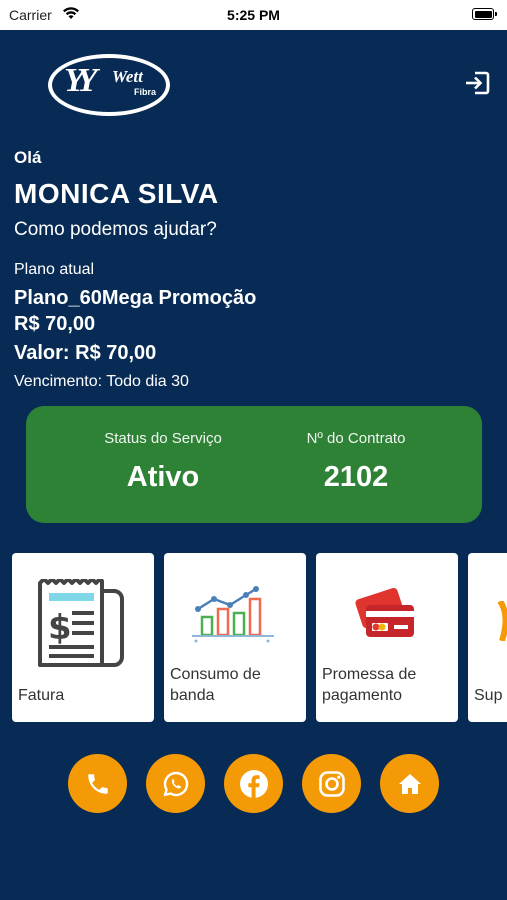 Image resolution: width=507 pixels, height=900 pixels. I want to click on facebook-button, so click(253, 783).